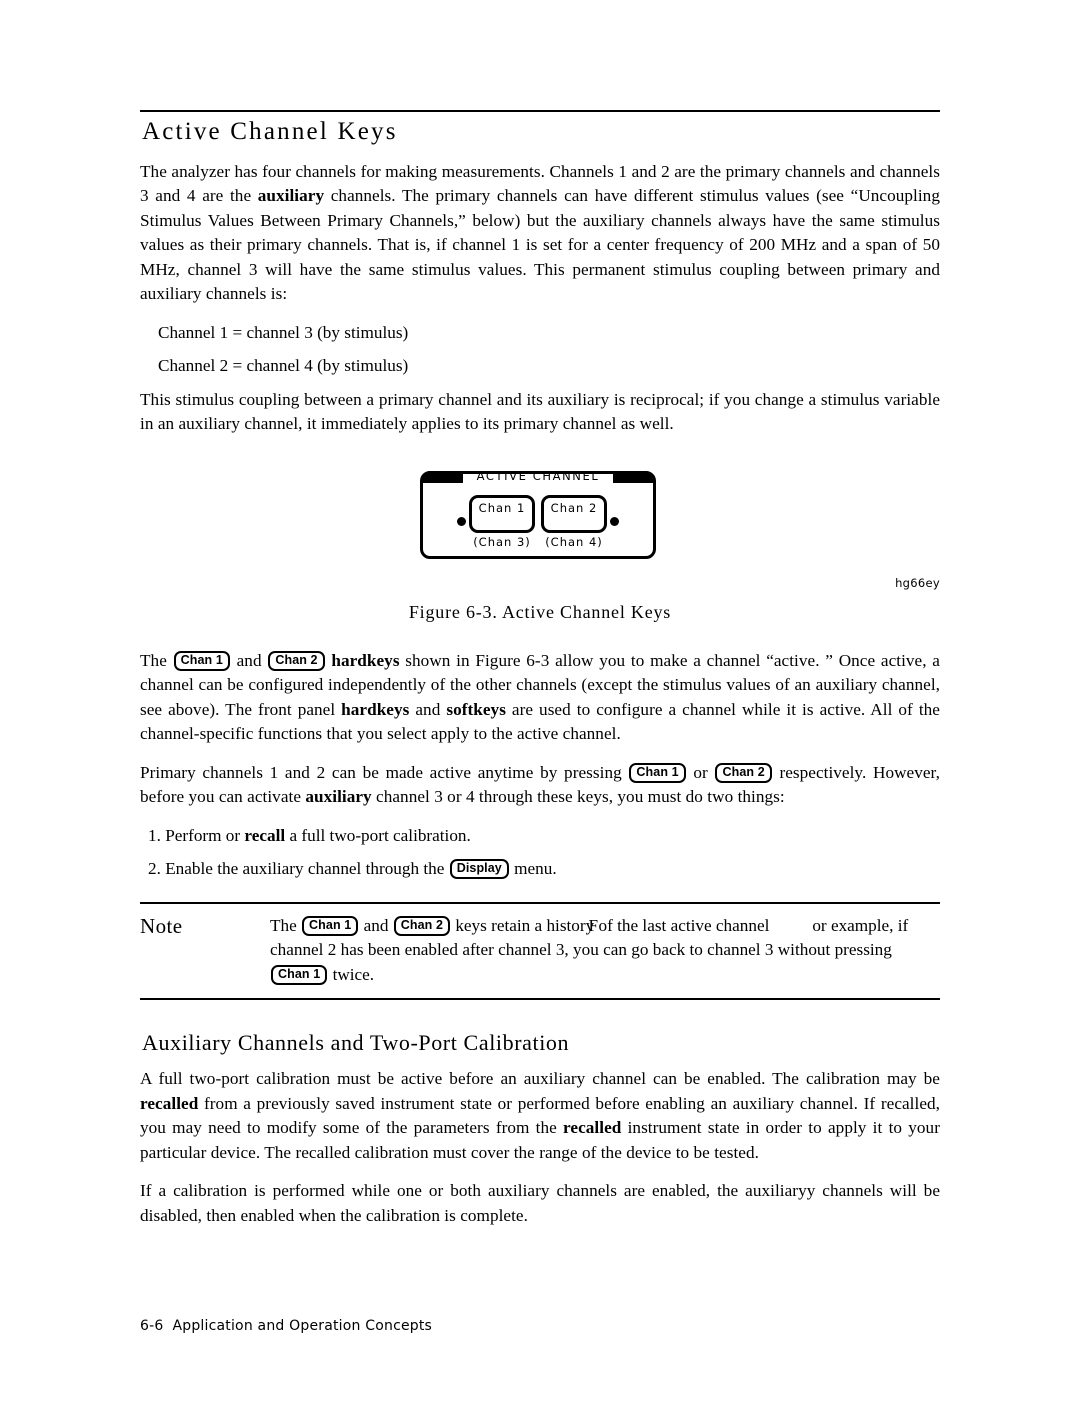  What do you see at coordinates (422, 925) in the screenshot?
I see `hardkey-chan-2-note: Chan 2` at bounding box center [422, 925].